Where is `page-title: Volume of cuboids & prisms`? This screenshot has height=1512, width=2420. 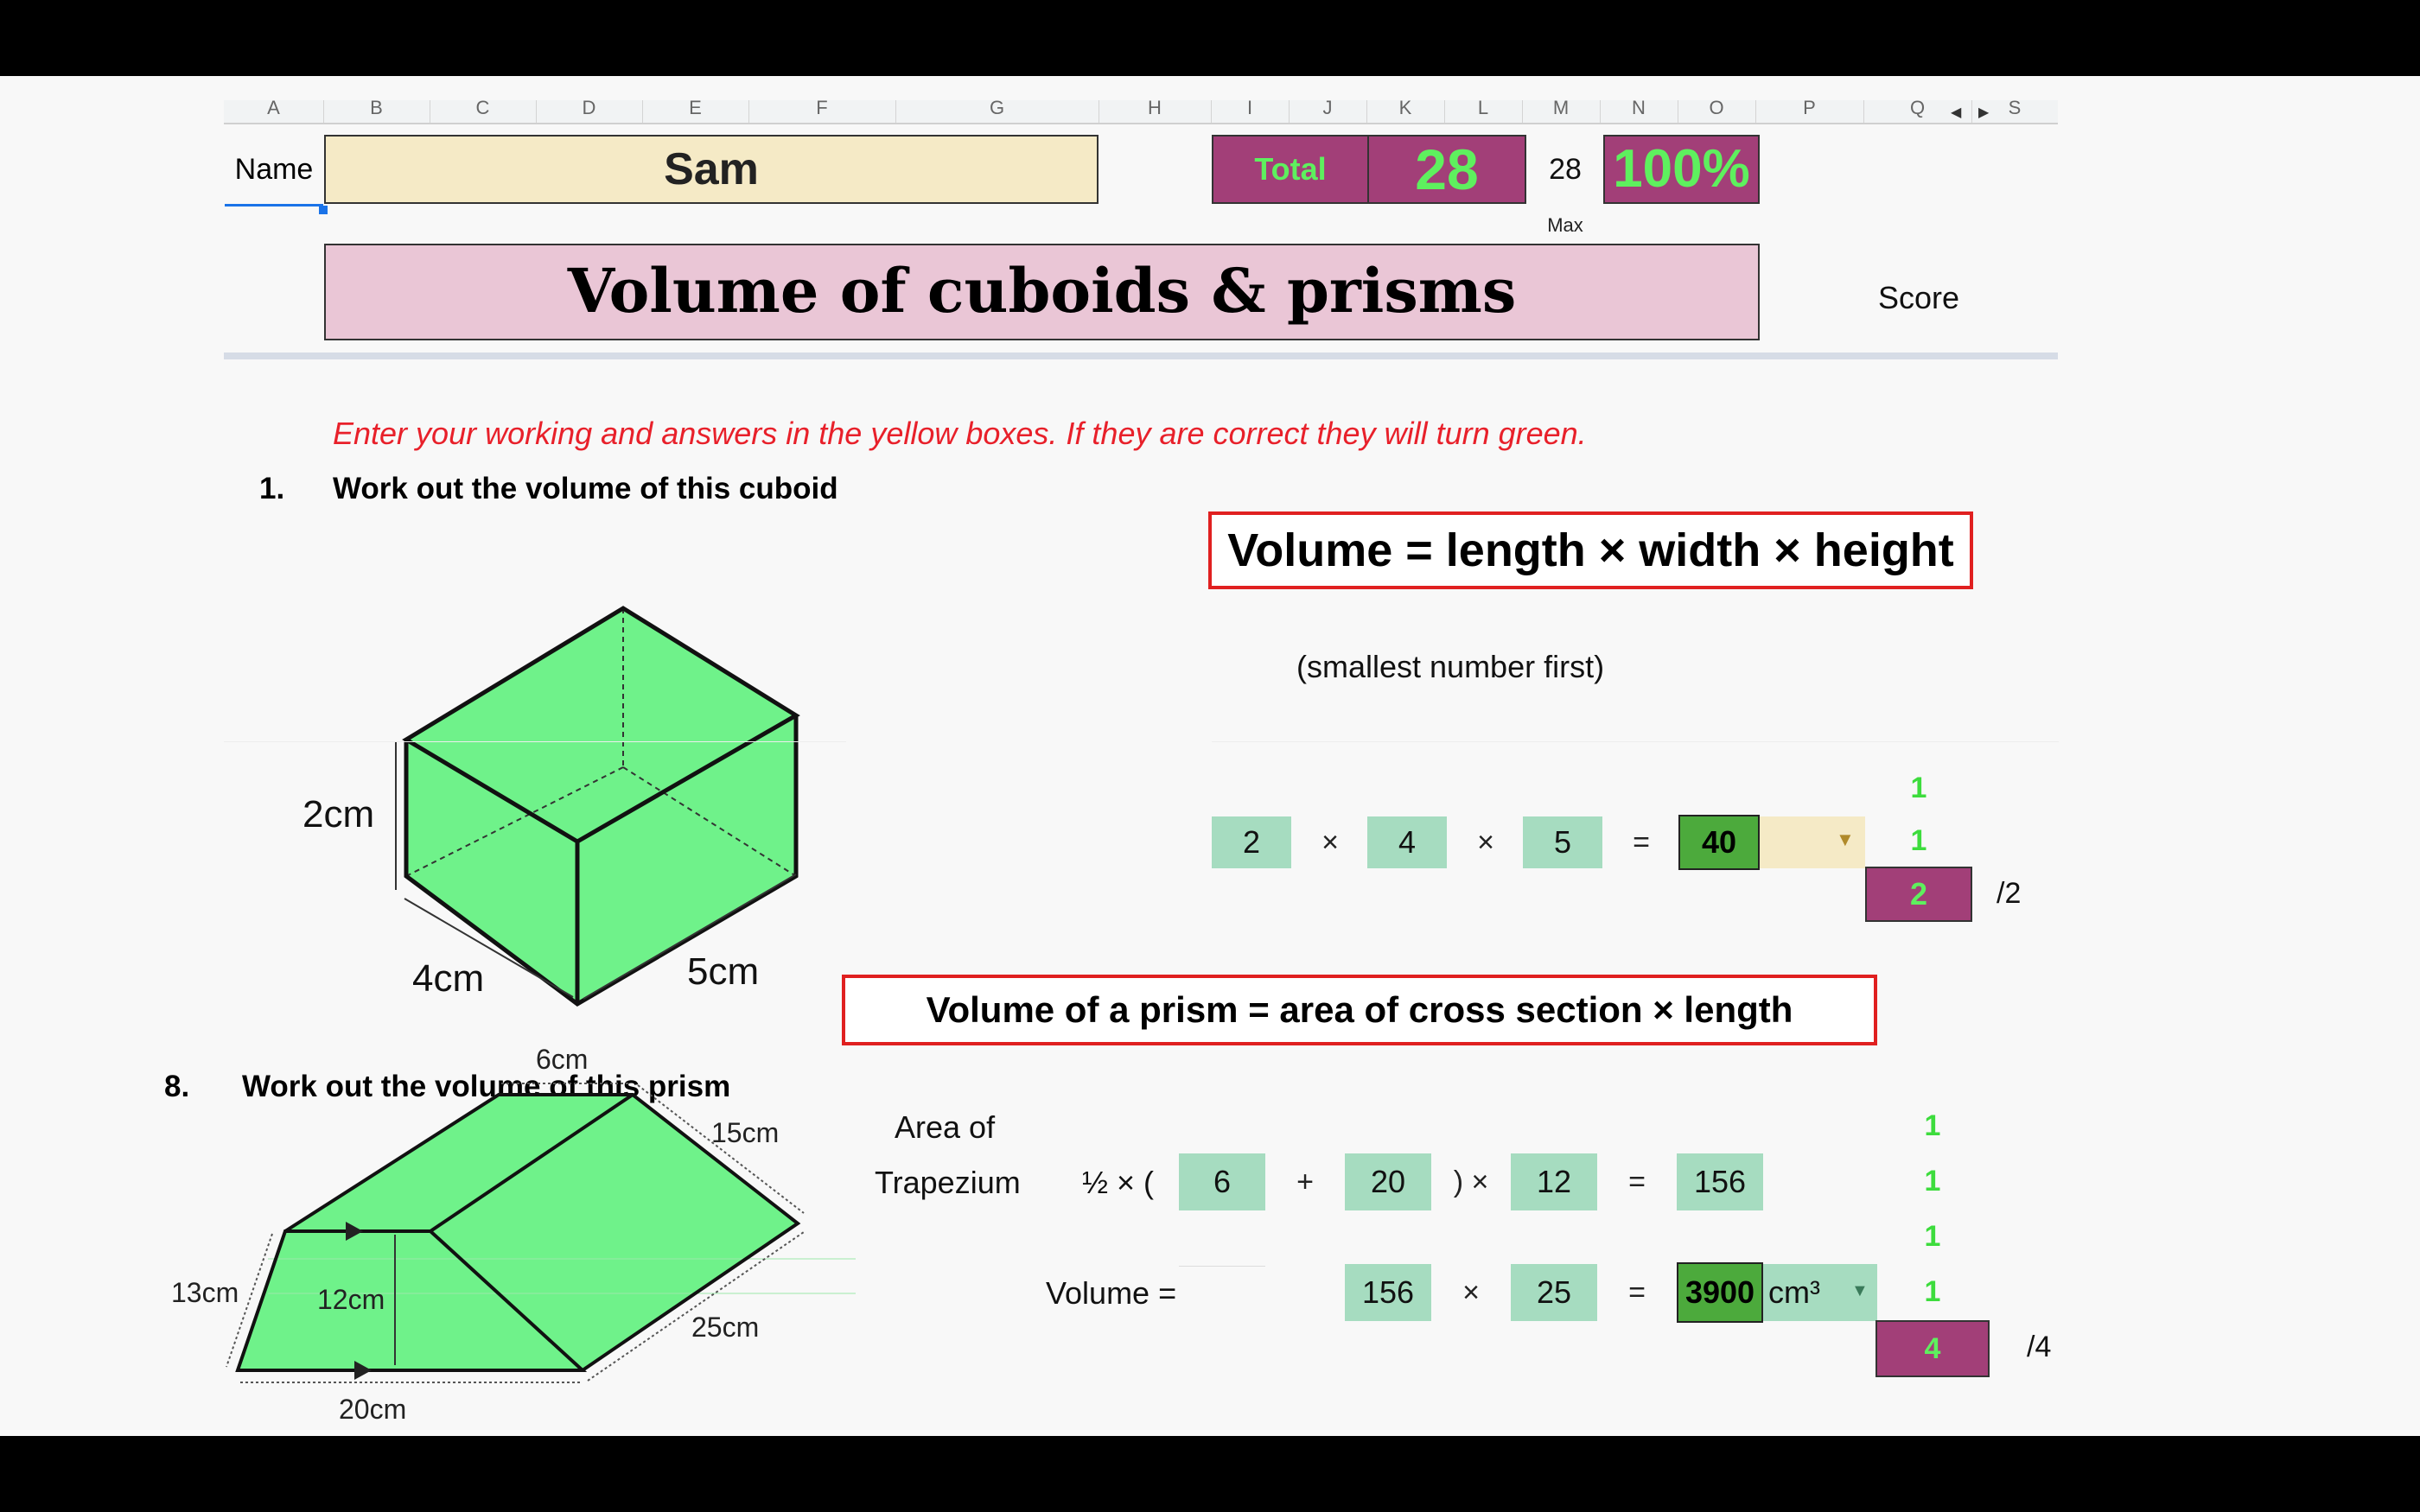 page-title: Volume of cuboids & prisms is located at coordinates (1042, 292).